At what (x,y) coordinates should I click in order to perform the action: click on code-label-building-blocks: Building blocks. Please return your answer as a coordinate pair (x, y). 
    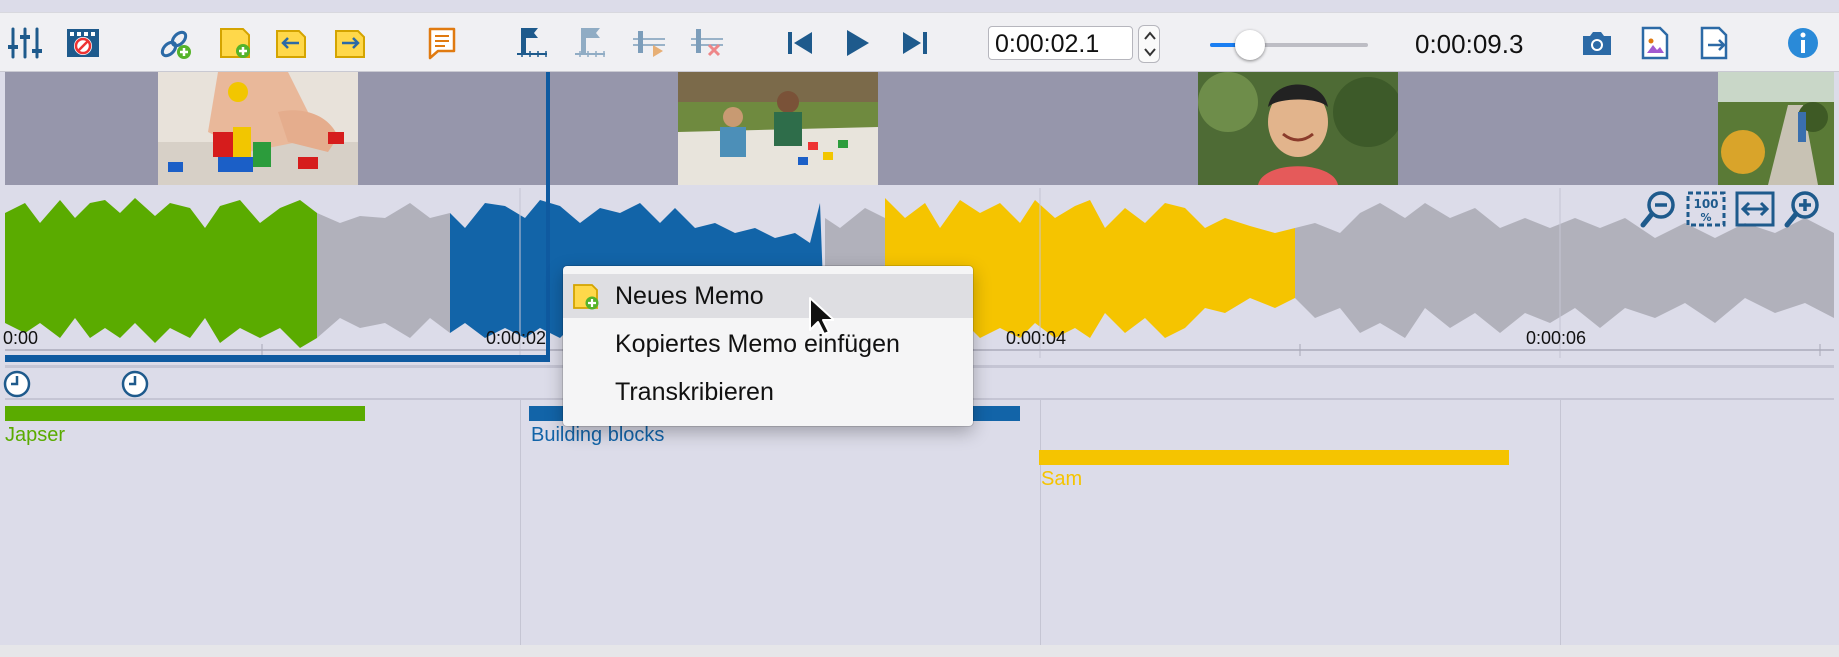
    Looking at the image, I should click on (597, 435).